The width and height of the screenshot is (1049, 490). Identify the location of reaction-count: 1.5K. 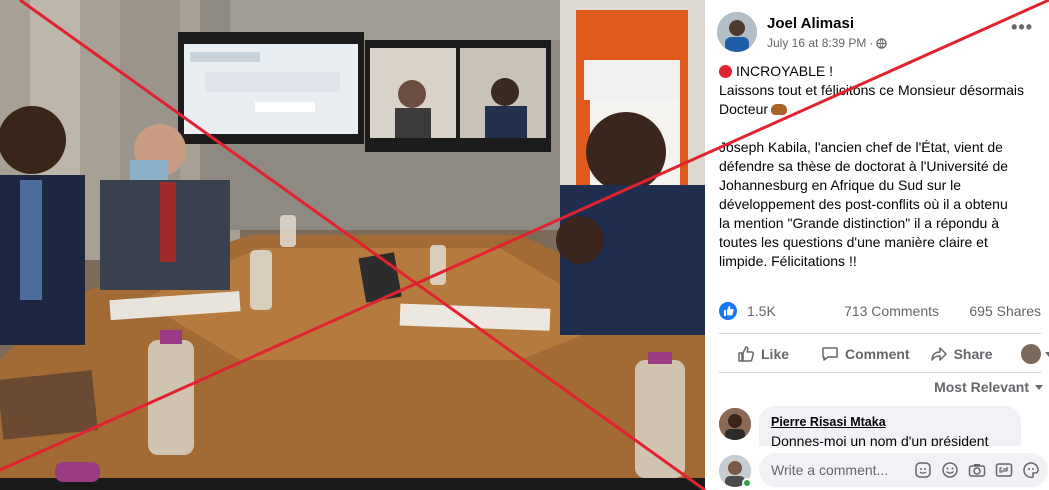
(761, 311).